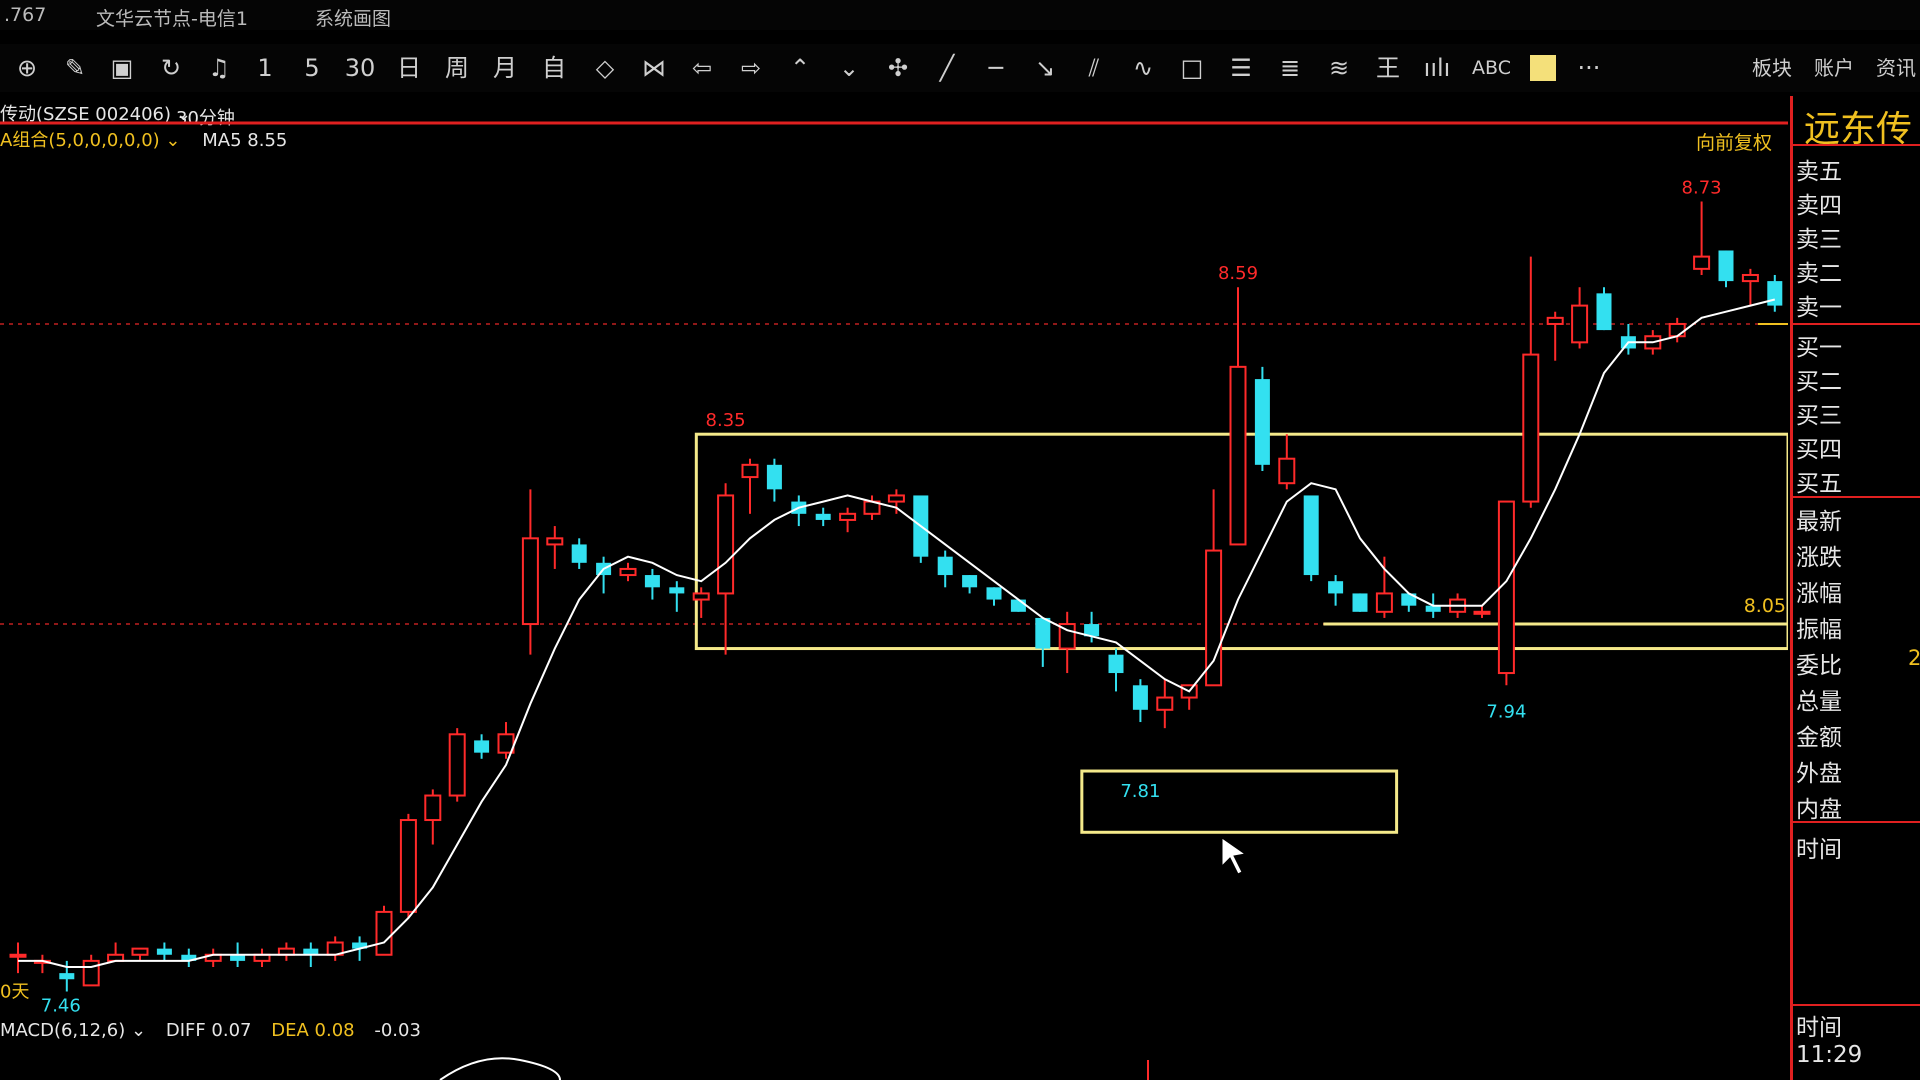 The image size is (1920, 1080). Describe the element at coordinates (702, 68) in the screenshot. I see `arrow-left-icon: ⇦` at that location.